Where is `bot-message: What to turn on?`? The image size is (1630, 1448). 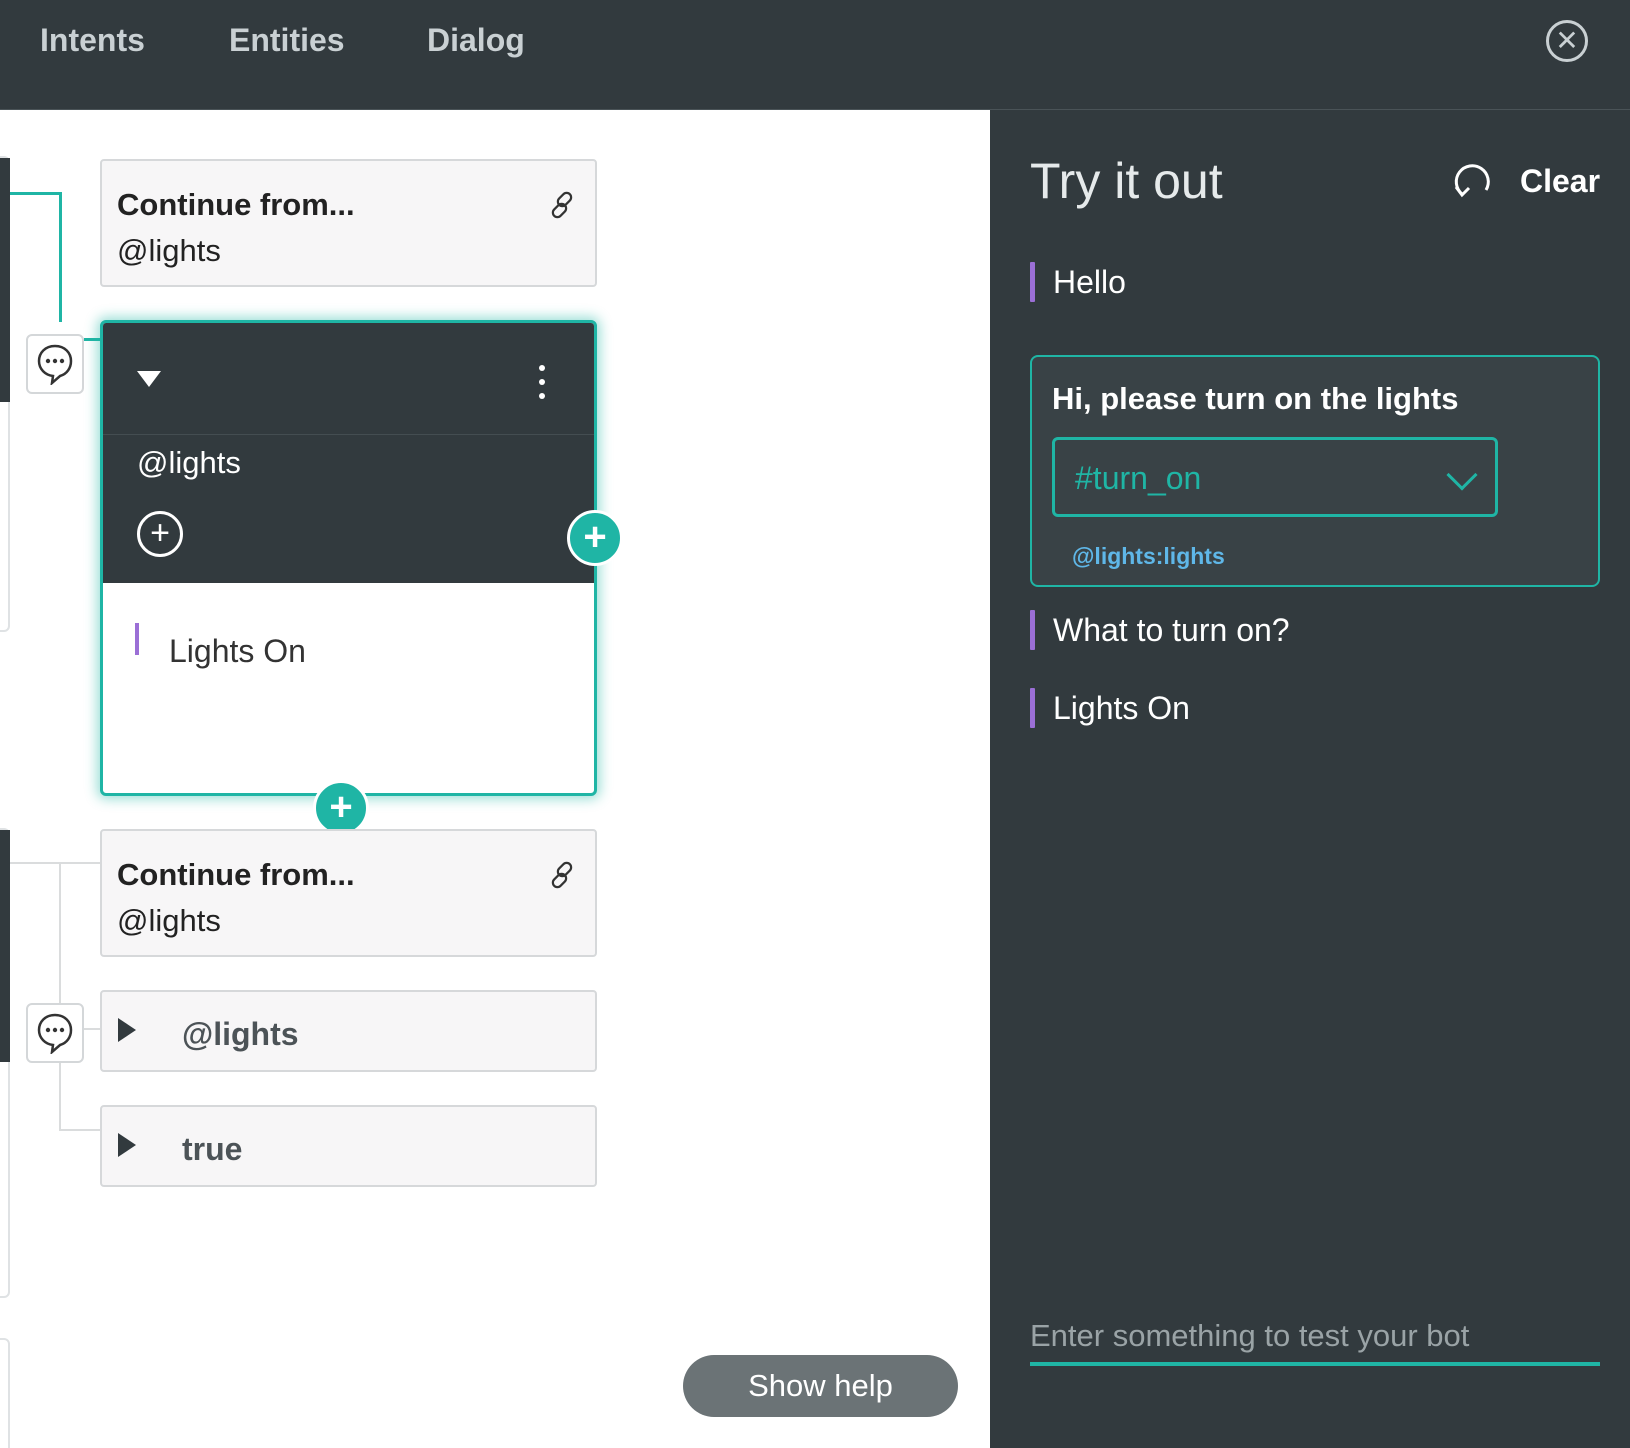
bot-message: What to turn on? is located at coordinates (1160, 630).